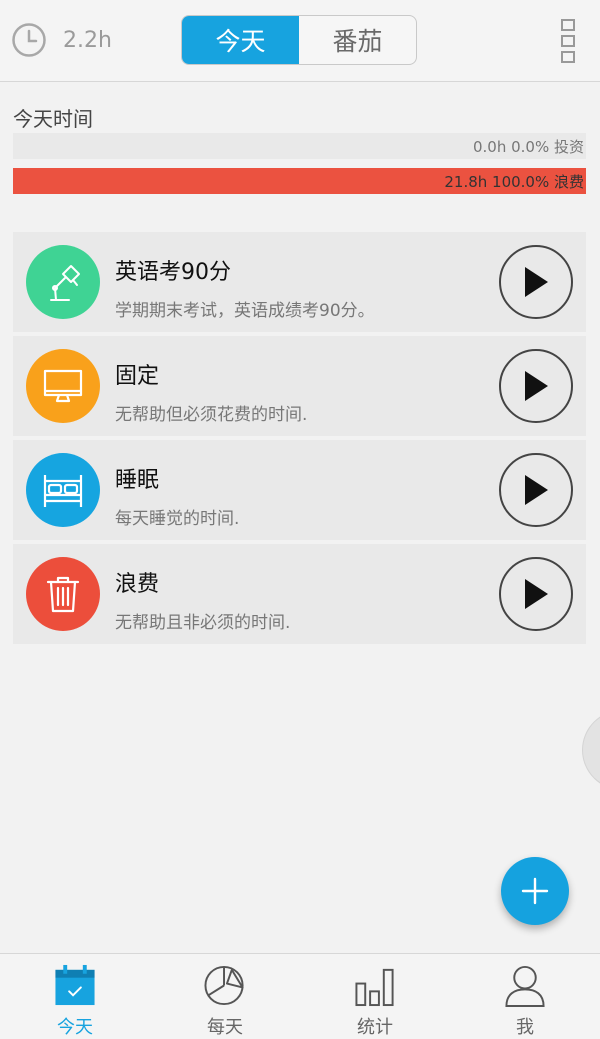  What do you see at coordinates (569, 41) in the screenshot?
I see `menu-icon` at bounding box center [569, 41].